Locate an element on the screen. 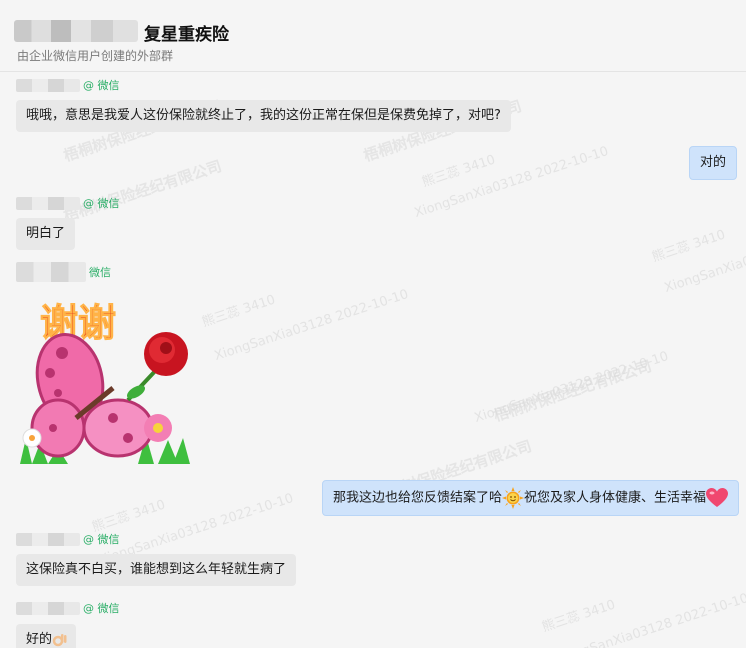  chat-subtitle: 由企业微信用户创建的外部群 is located at coordinates (95, 56).